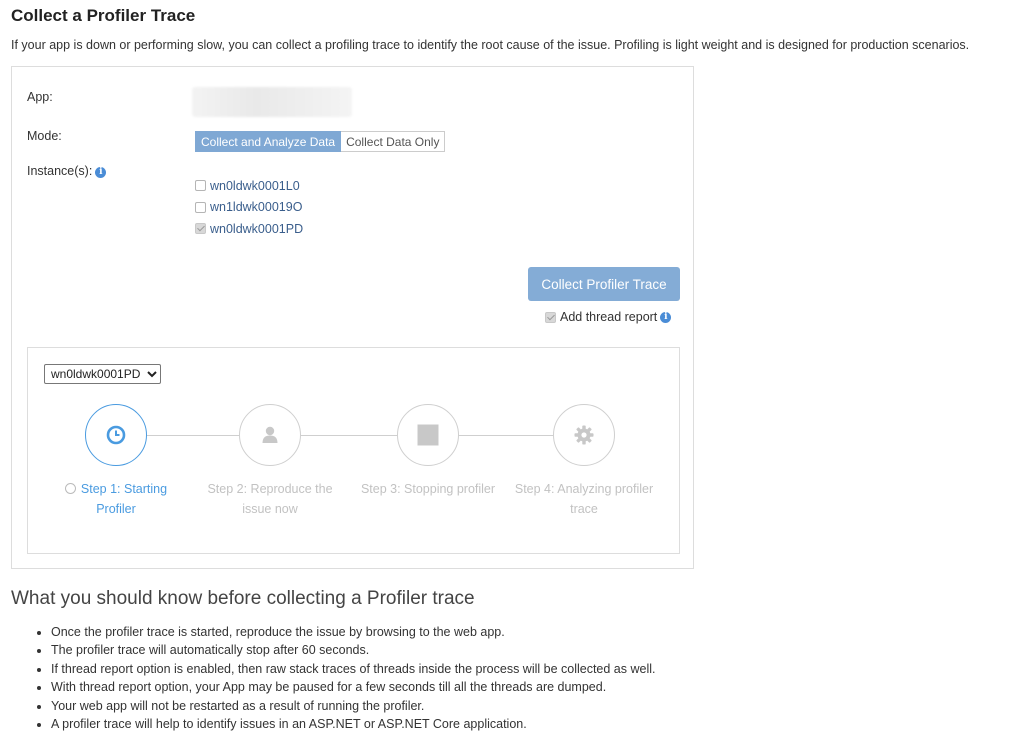  Describe the element at coordinates (257, 228) in the screenshot. I see `instance-name: wn0ldwk0001PD` at that location.